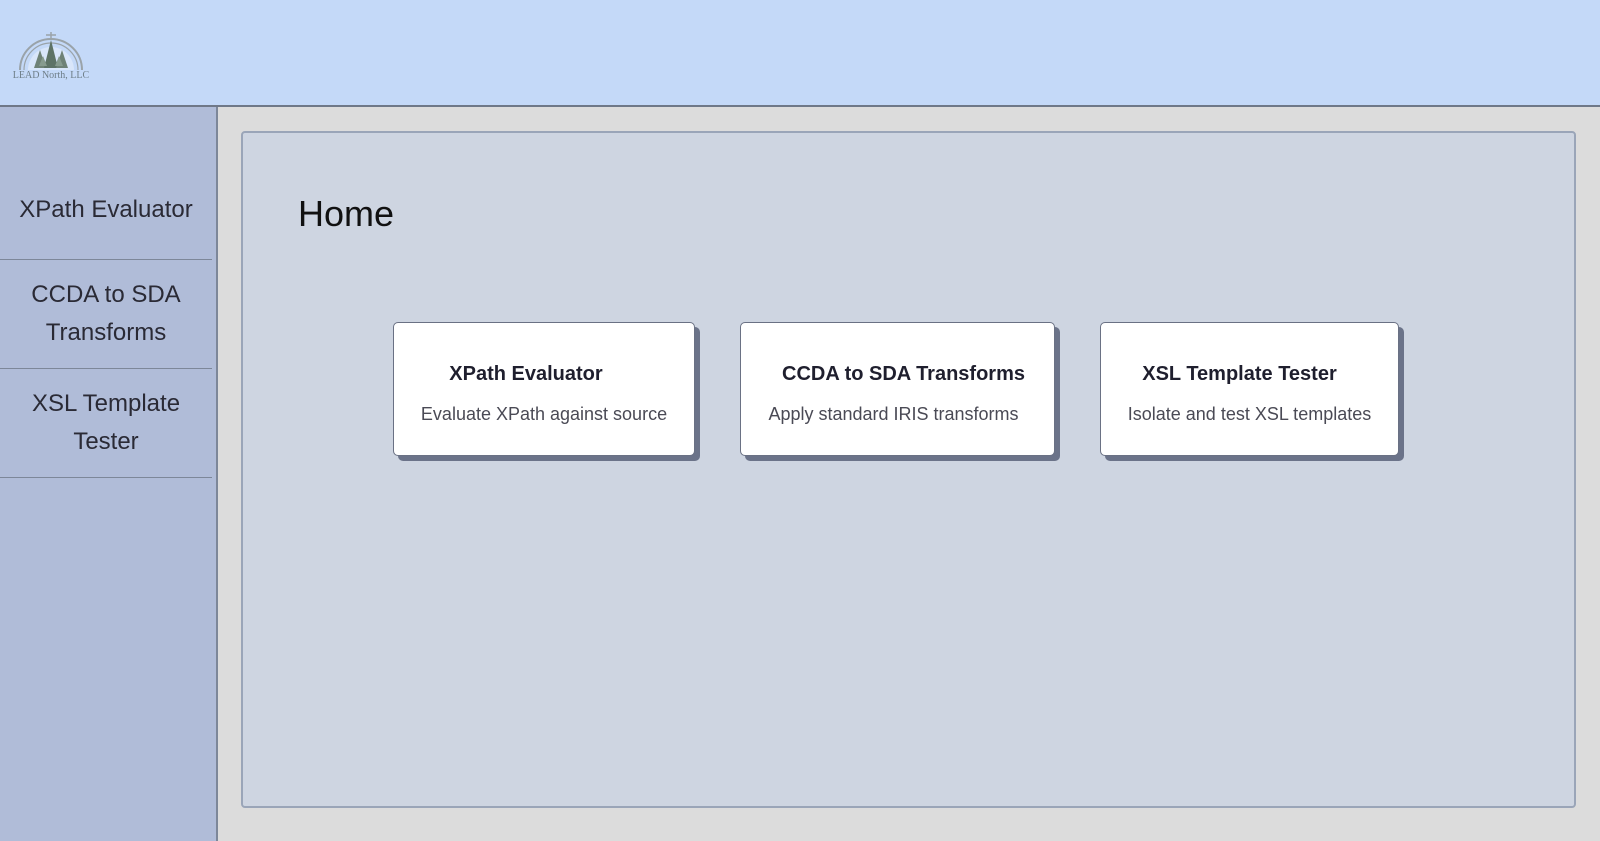 This screenshot has height=841, width=1600. What do you see at coordinates (51, 51) in the screenshot?
I see `evergreen-trees-logo-icon` at bounding box center [51, 51].